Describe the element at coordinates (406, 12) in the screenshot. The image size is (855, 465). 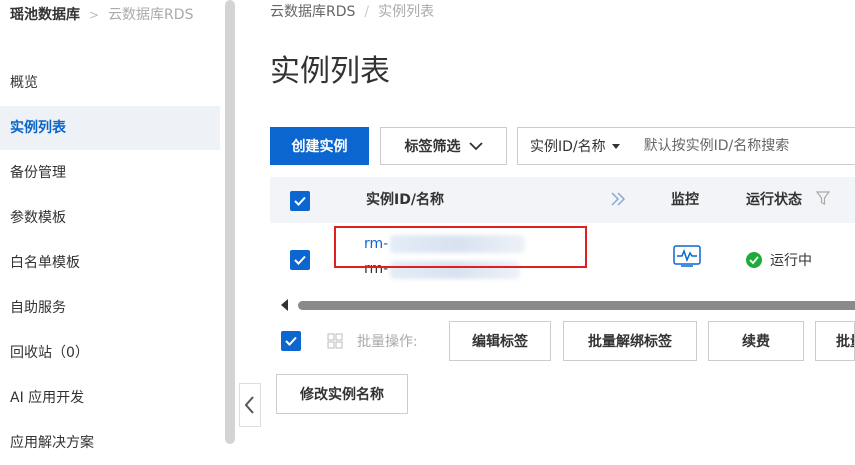
I see `breadcrumb-current: 实例列表` at that location.